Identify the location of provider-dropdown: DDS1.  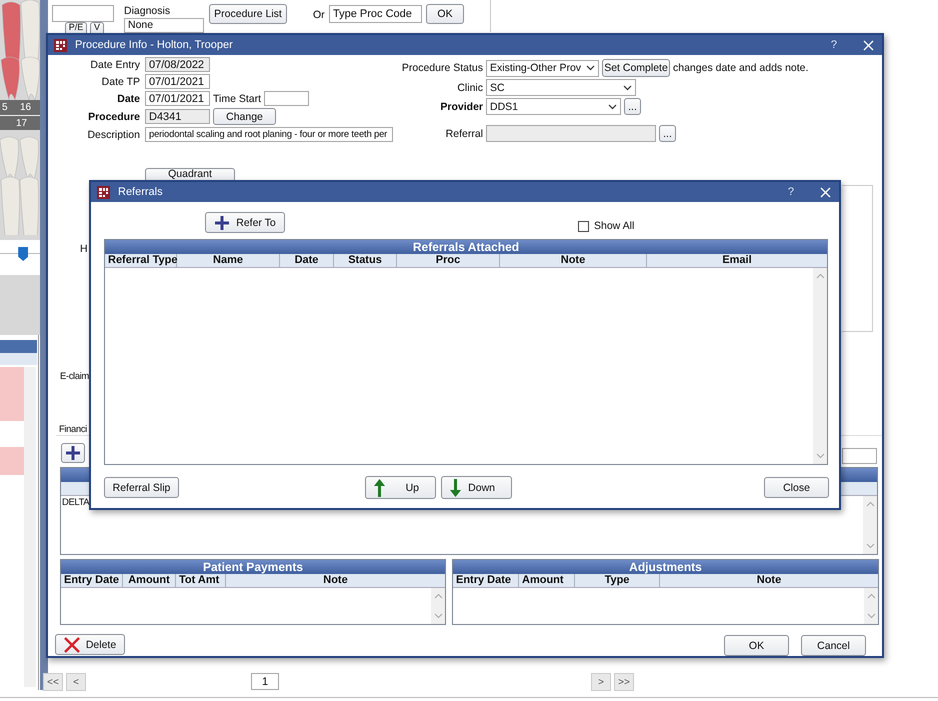
(553, 106).